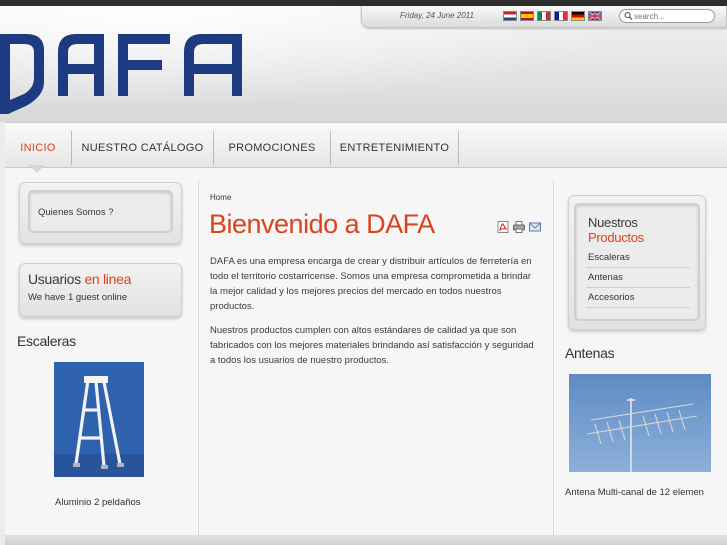  Describe the element at coordinates (605, 277) in the screenshot. I see `product-link-antenas: Antenas` at that location.